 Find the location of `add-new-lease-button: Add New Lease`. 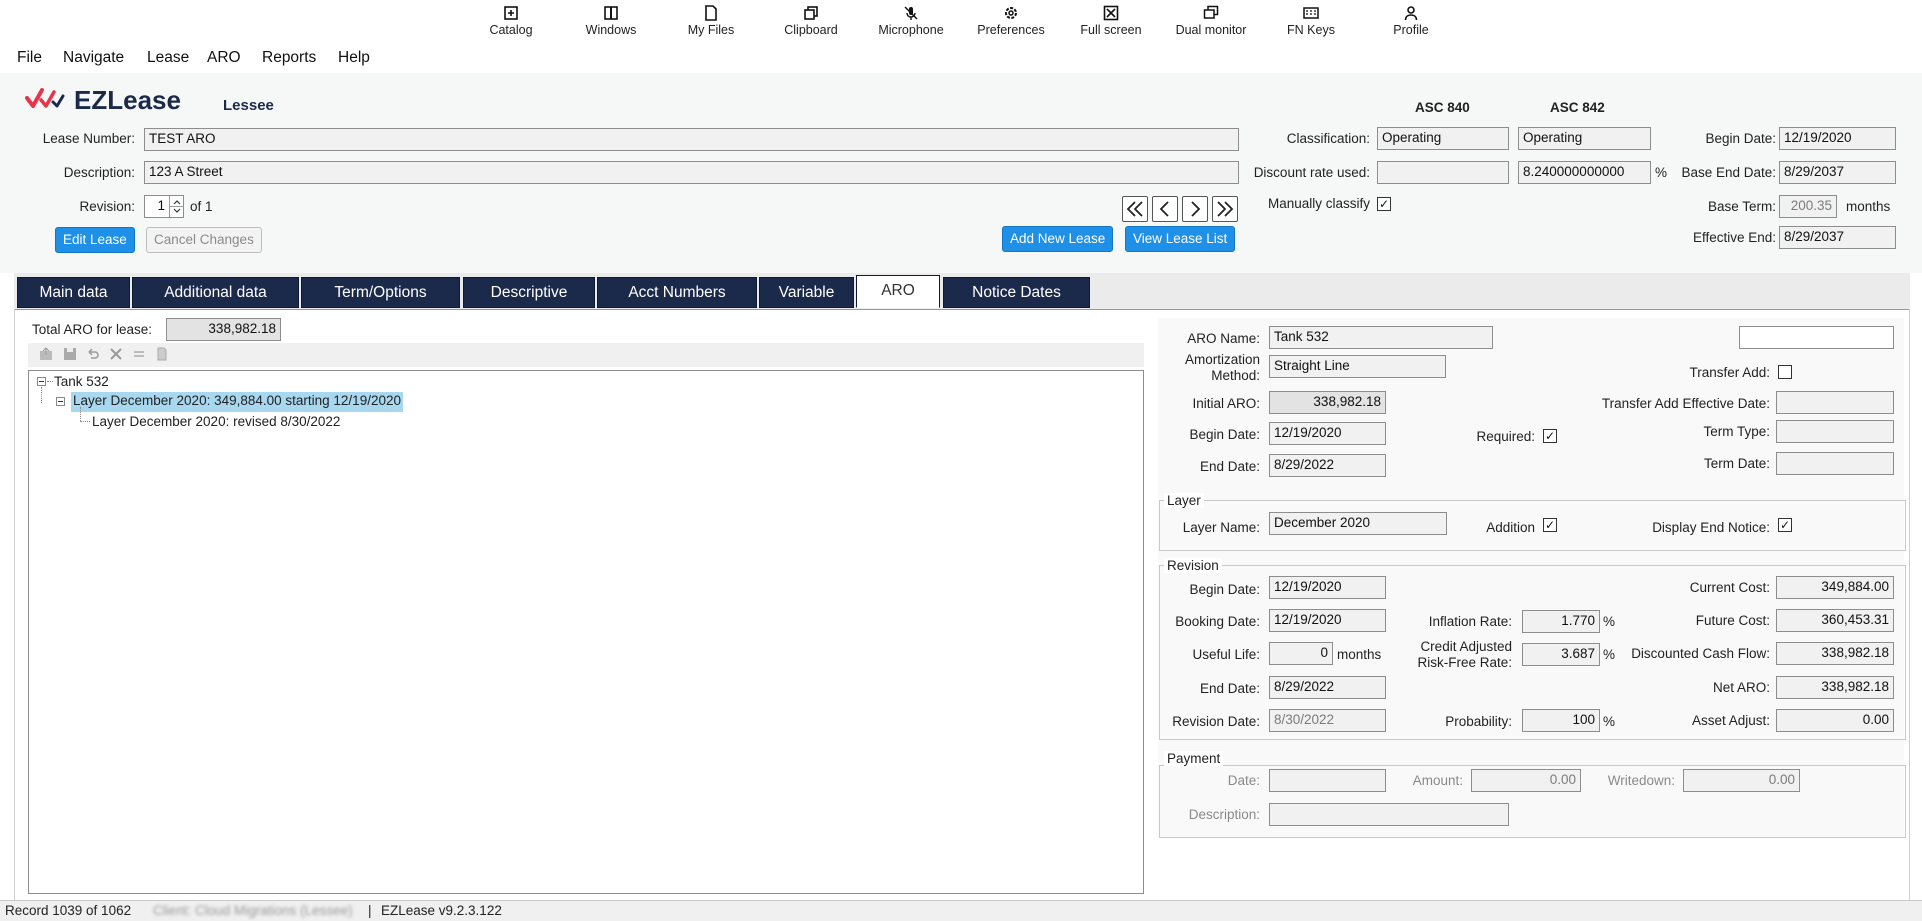

add-new-lease-button: Add New Lease is located at coordinates (1058, 239).